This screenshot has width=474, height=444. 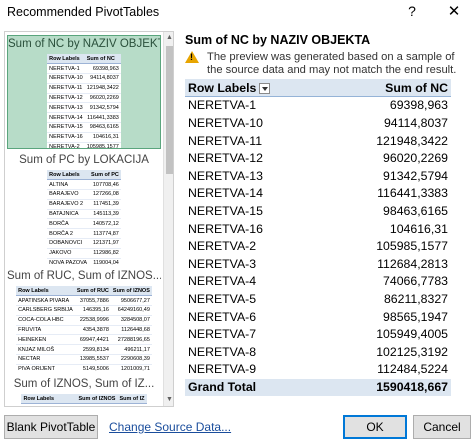 I want to click on mini-cell: BORČA, so click(x=68, y=224).